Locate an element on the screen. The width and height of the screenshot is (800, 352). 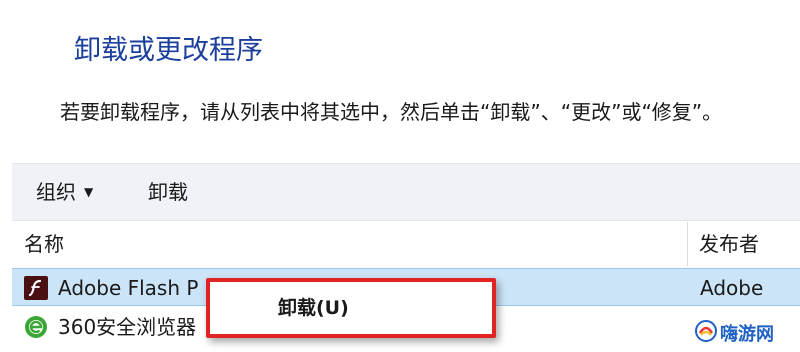
column-header: 名称 发布者 is located at coordinates (406, 244).